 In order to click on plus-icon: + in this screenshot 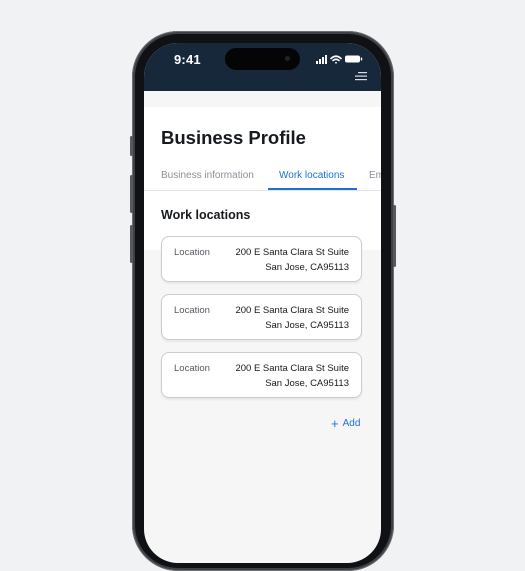, I will do `click(335, 423)`.